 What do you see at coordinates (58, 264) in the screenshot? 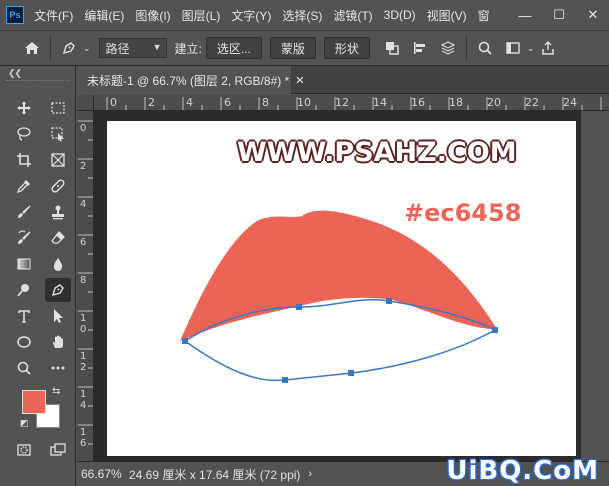
I see `blur-icon` at bounding box center [58, 264].